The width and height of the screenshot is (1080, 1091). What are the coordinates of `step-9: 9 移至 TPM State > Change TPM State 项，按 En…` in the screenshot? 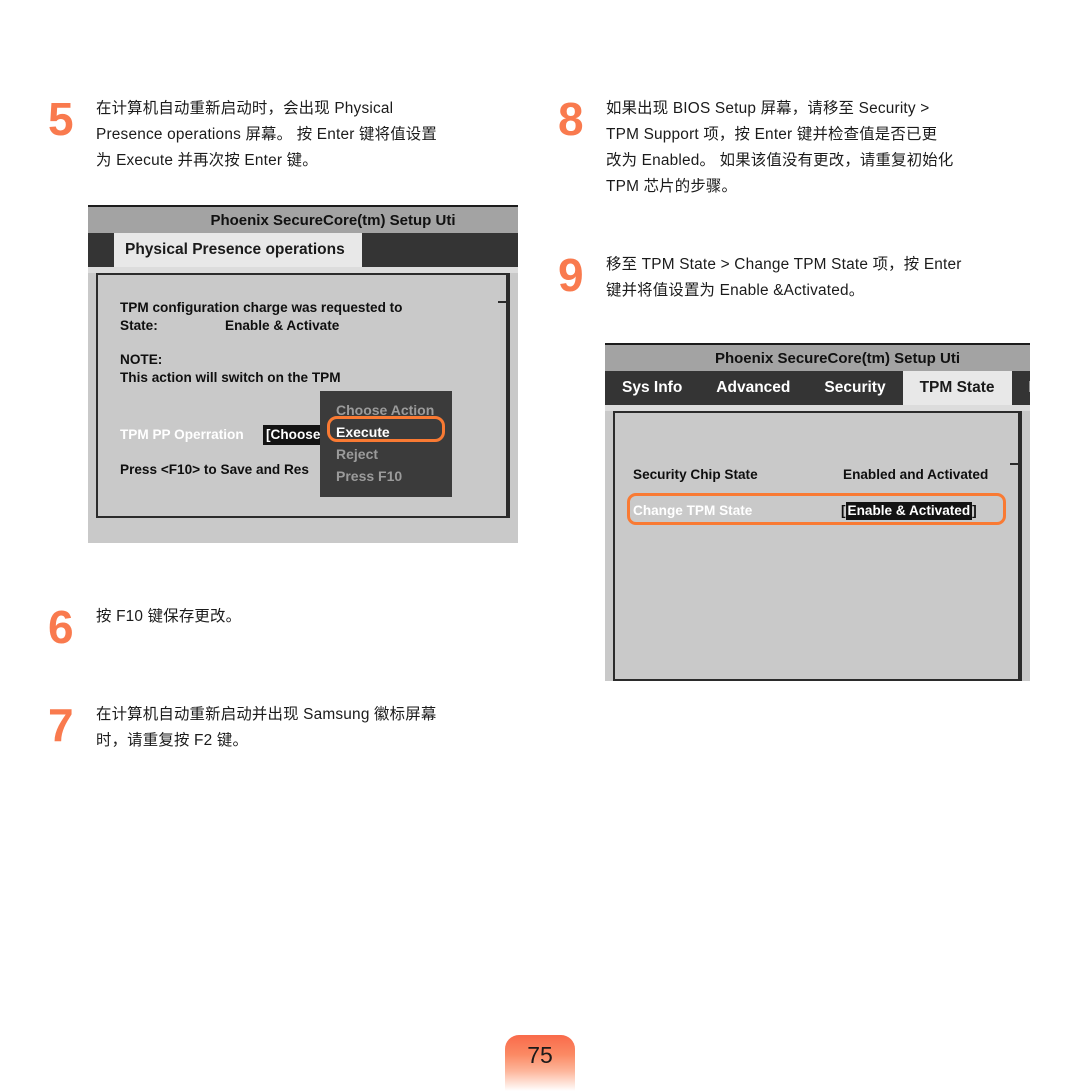 It's located at (803, 278).